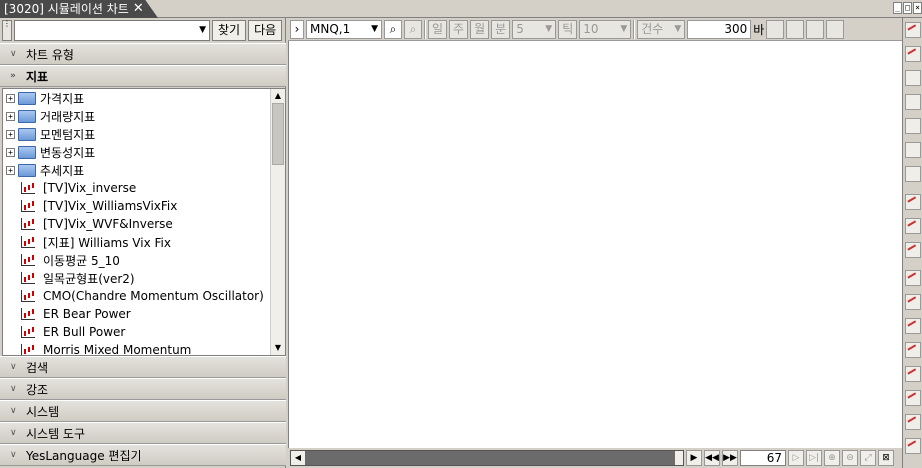 This screenshot has width=922, height=468. What do you see at coordinates (143, 54) in the screenshot?
I see `section-chart-type: ∨ 차트 유형` at bounding box center [143, 54].